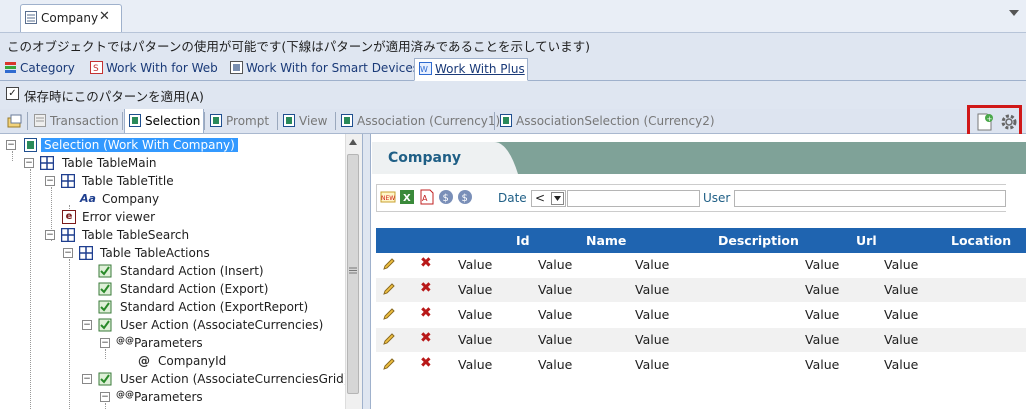 Image resolution: width=1026 pixels, height=409 pixels. What do you see at coordinates (429, 121) in the screenshot?
I see `tab-label: Association (Currency1)` at bounding box center [429, 121].